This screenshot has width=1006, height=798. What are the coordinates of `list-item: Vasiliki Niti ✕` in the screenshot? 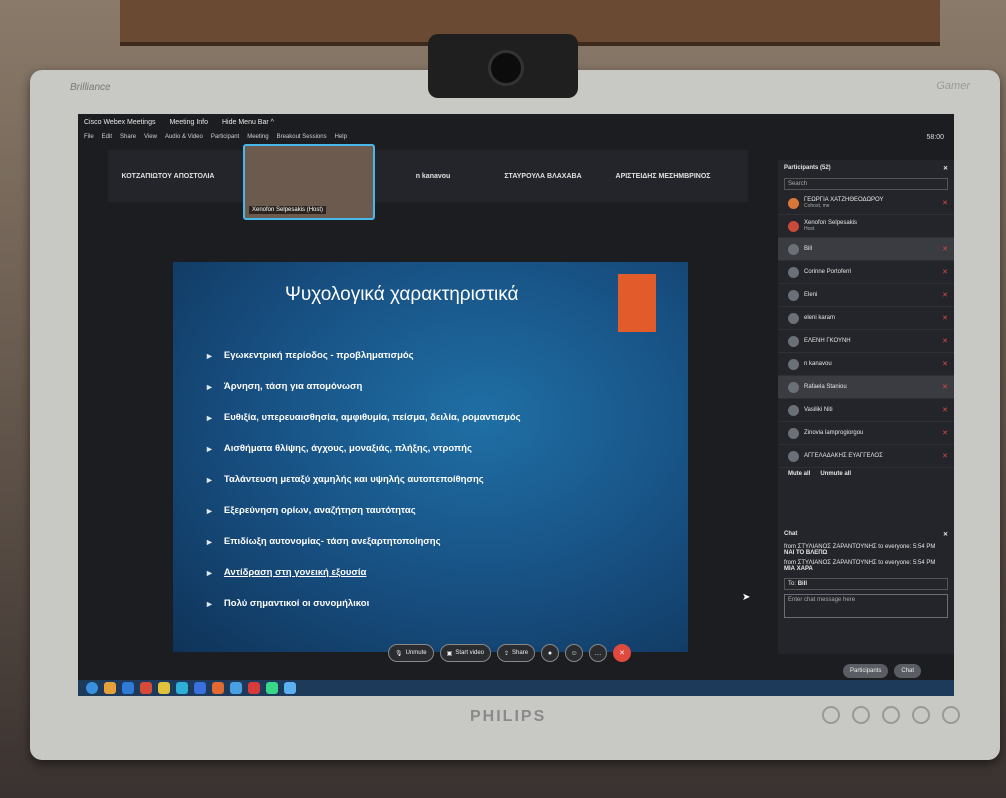 It's located at (866, 410).